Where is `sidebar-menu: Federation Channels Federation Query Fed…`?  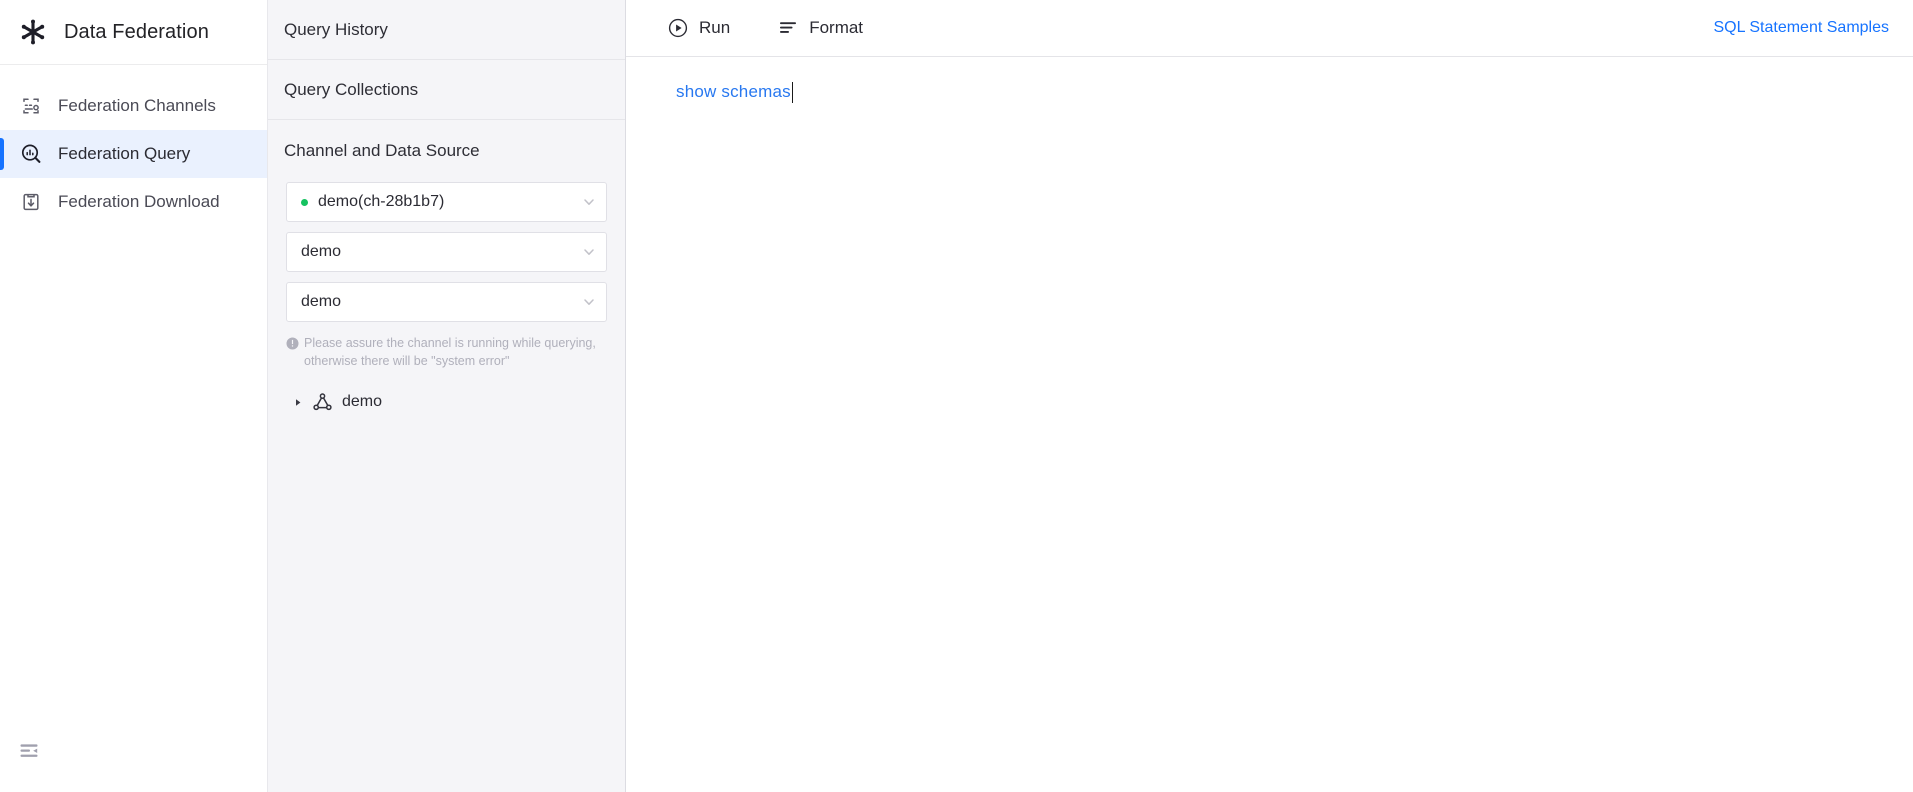 sidebar-menu: Federation Channels Federation Query Fed… is located at coordinates (133, 145).